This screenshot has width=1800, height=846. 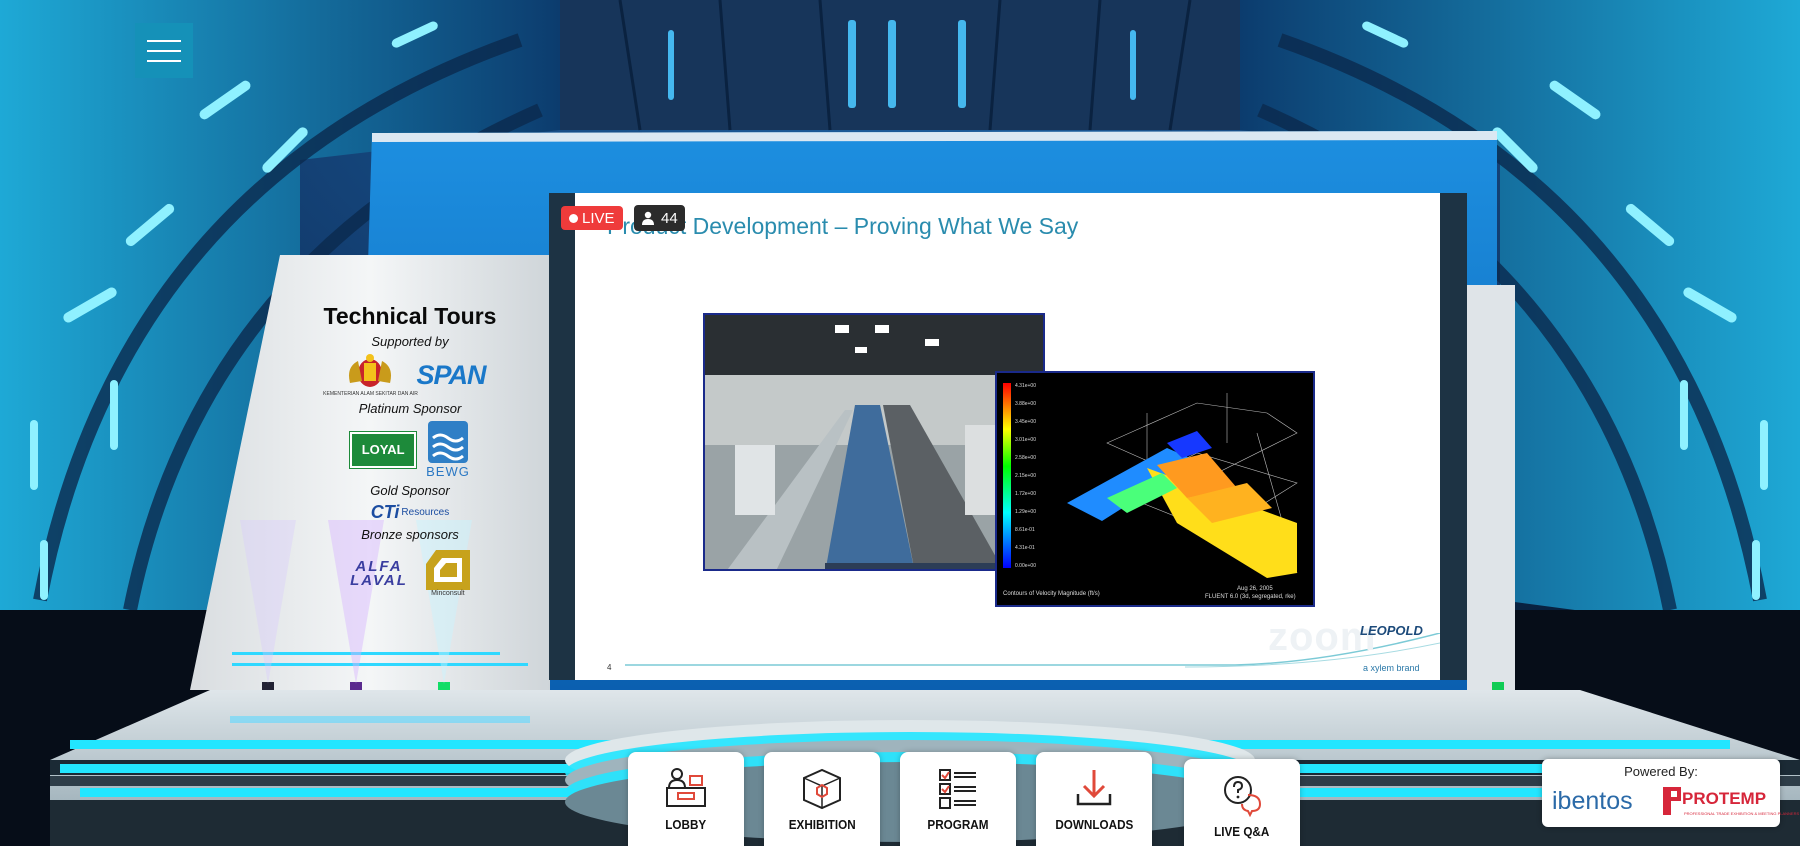 What do you see at coordinates (1391, 668) in the screenshot?
I see `xylem-brand-text: a xylem brand` at bounding box center [1391, 668].